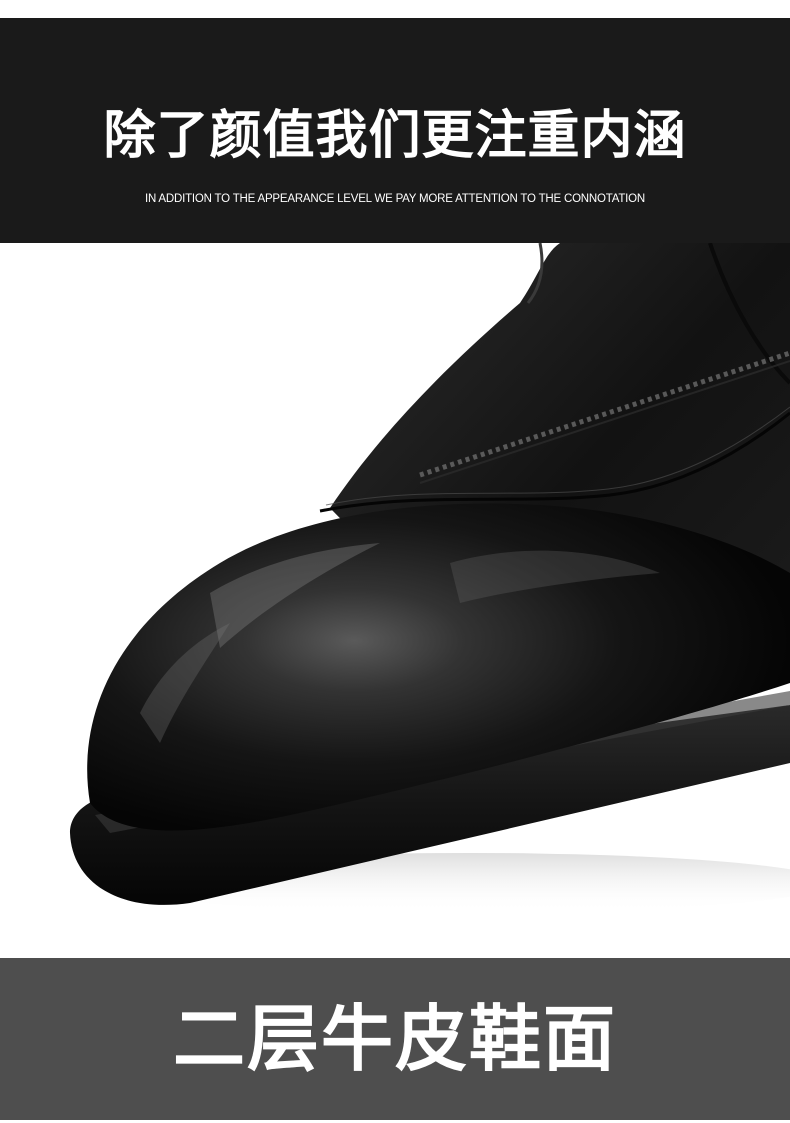  Describe the element at coordinates (395, 136) in the screenshot. I see `headline: 除了颜值我们更注重内涵` at that location.